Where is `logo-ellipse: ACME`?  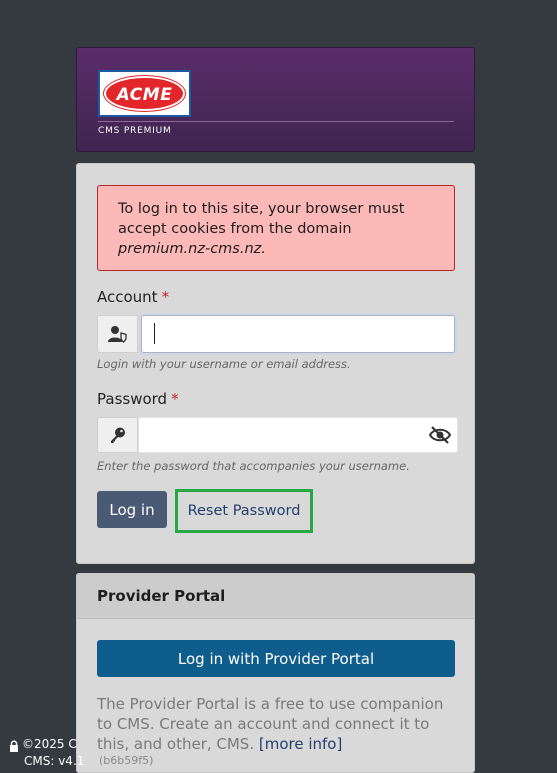 logo-ellipse: ACME is located at coordinates (144, 93).